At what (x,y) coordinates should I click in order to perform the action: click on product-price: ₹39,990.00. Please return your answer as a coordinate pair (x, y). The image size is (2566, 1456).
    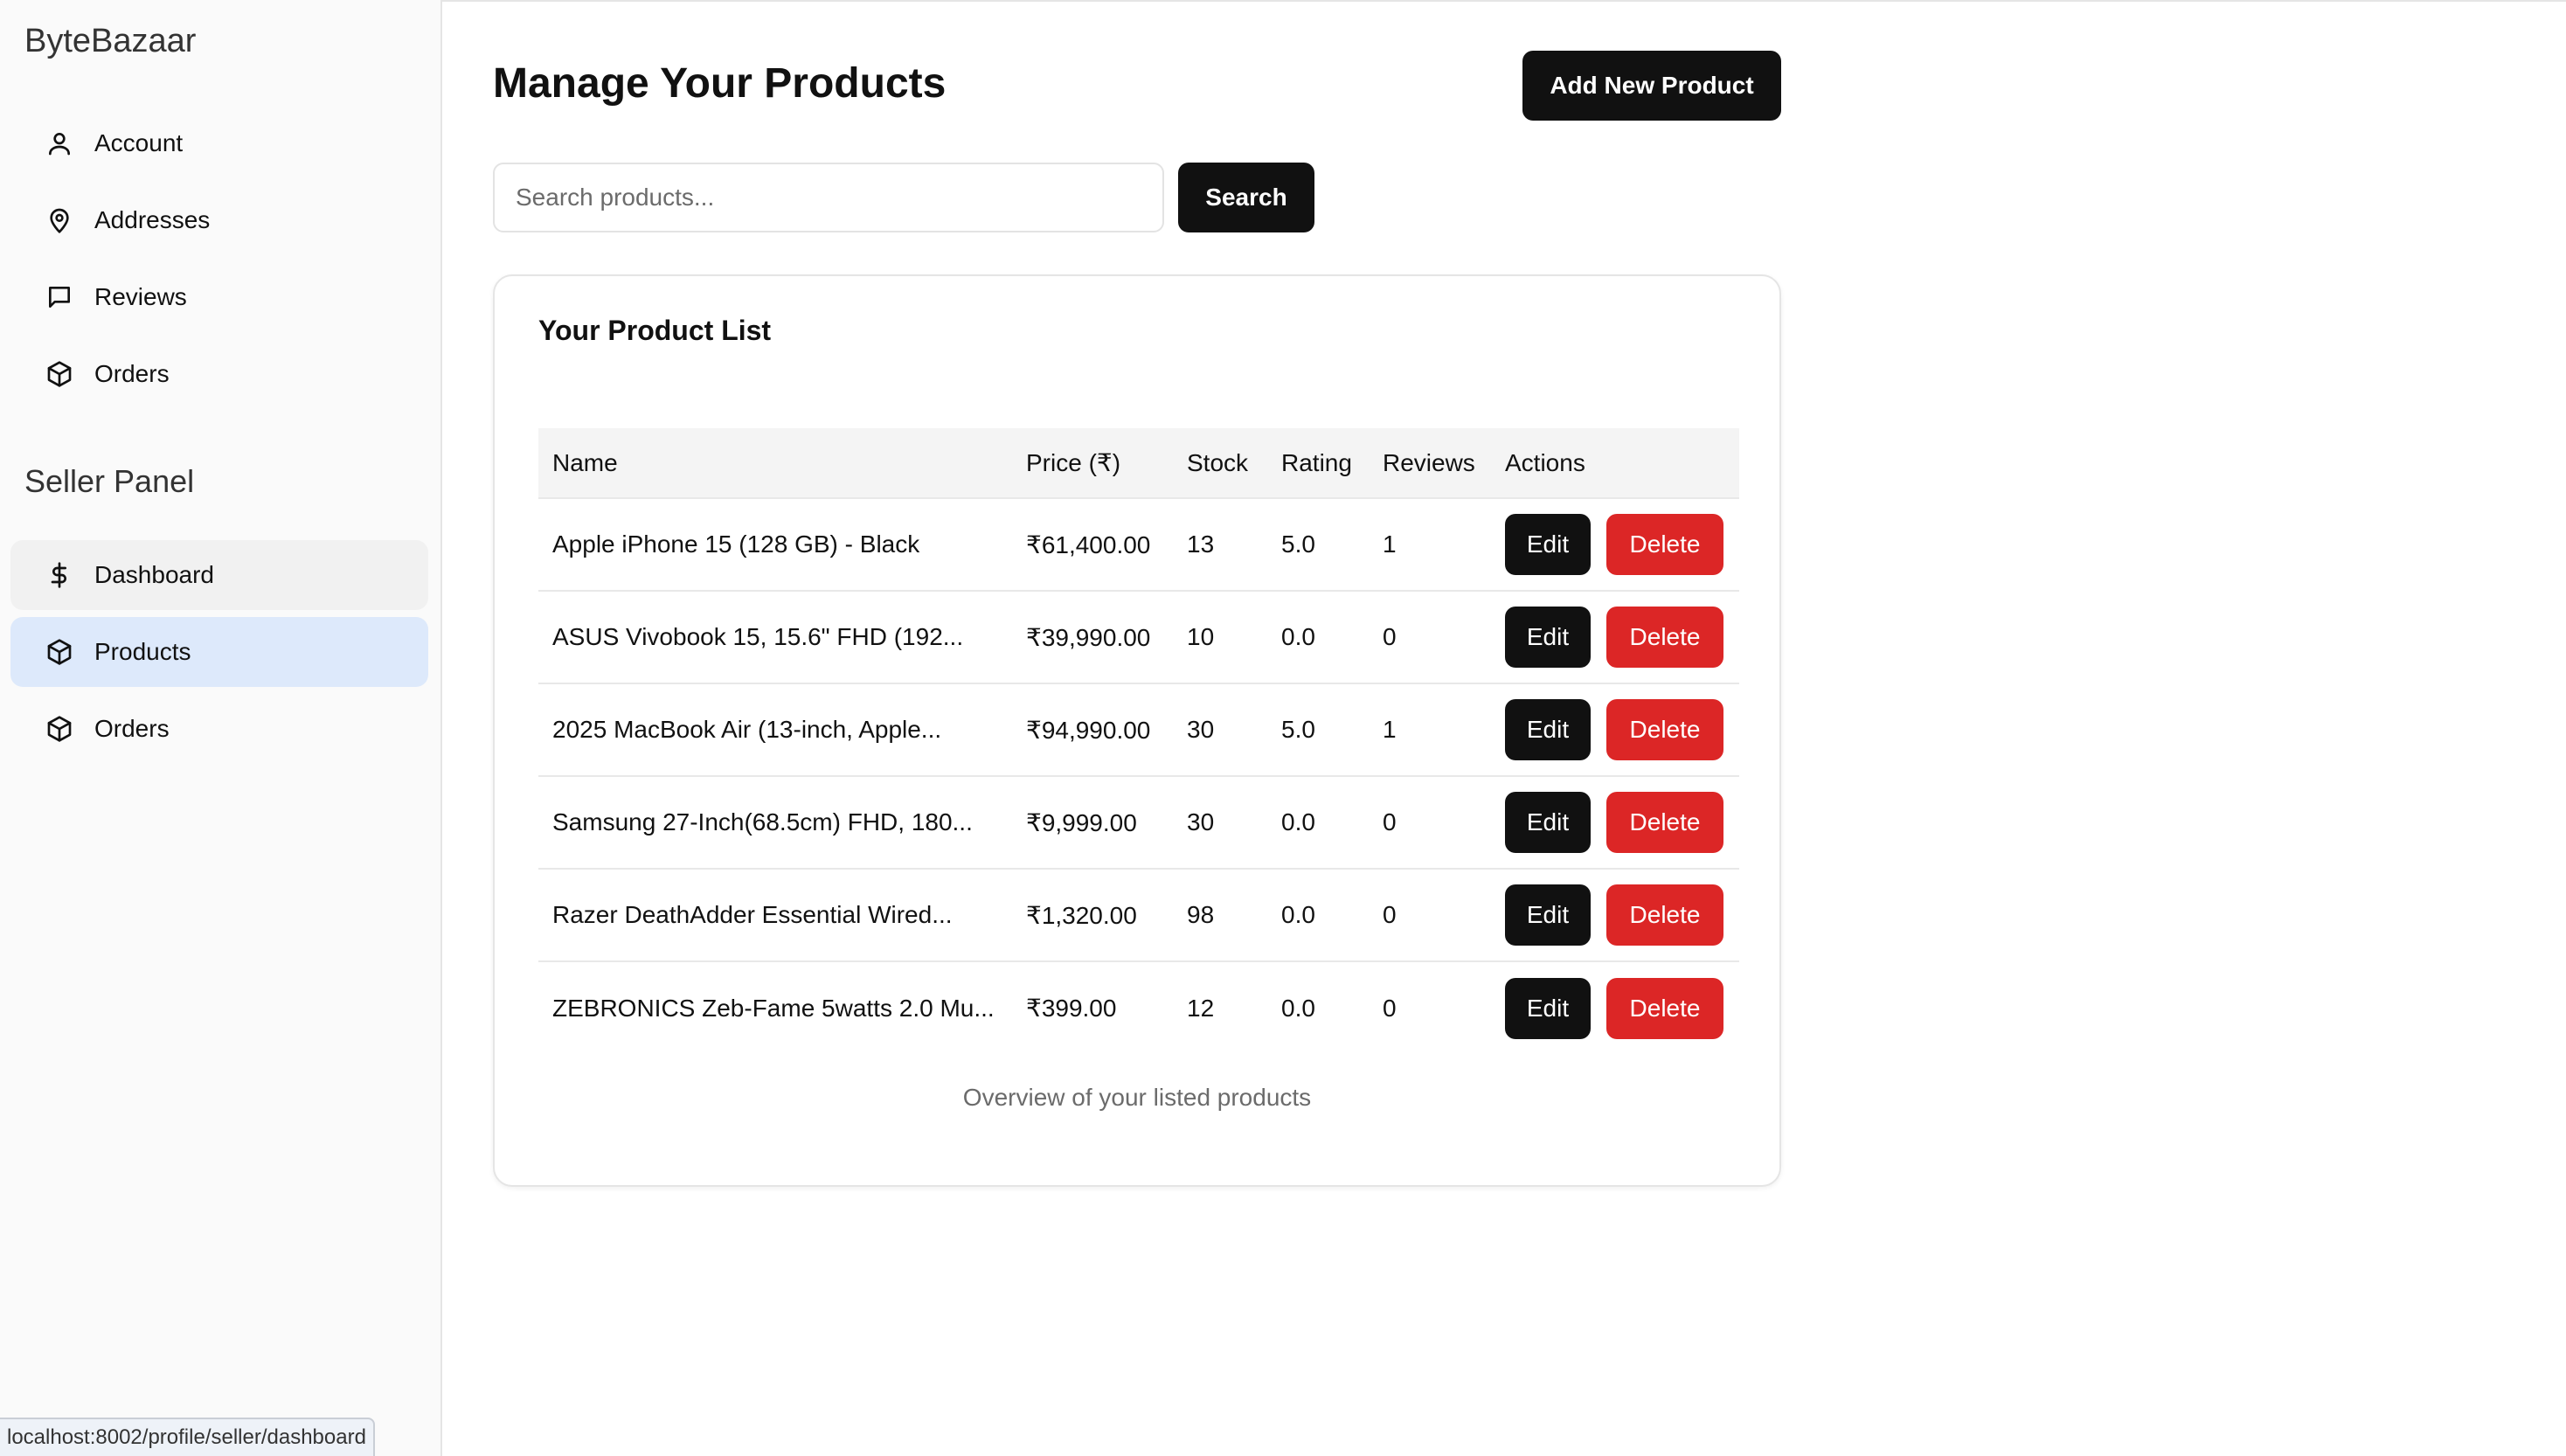
    Looking at the image, I should click on (1088, 637).